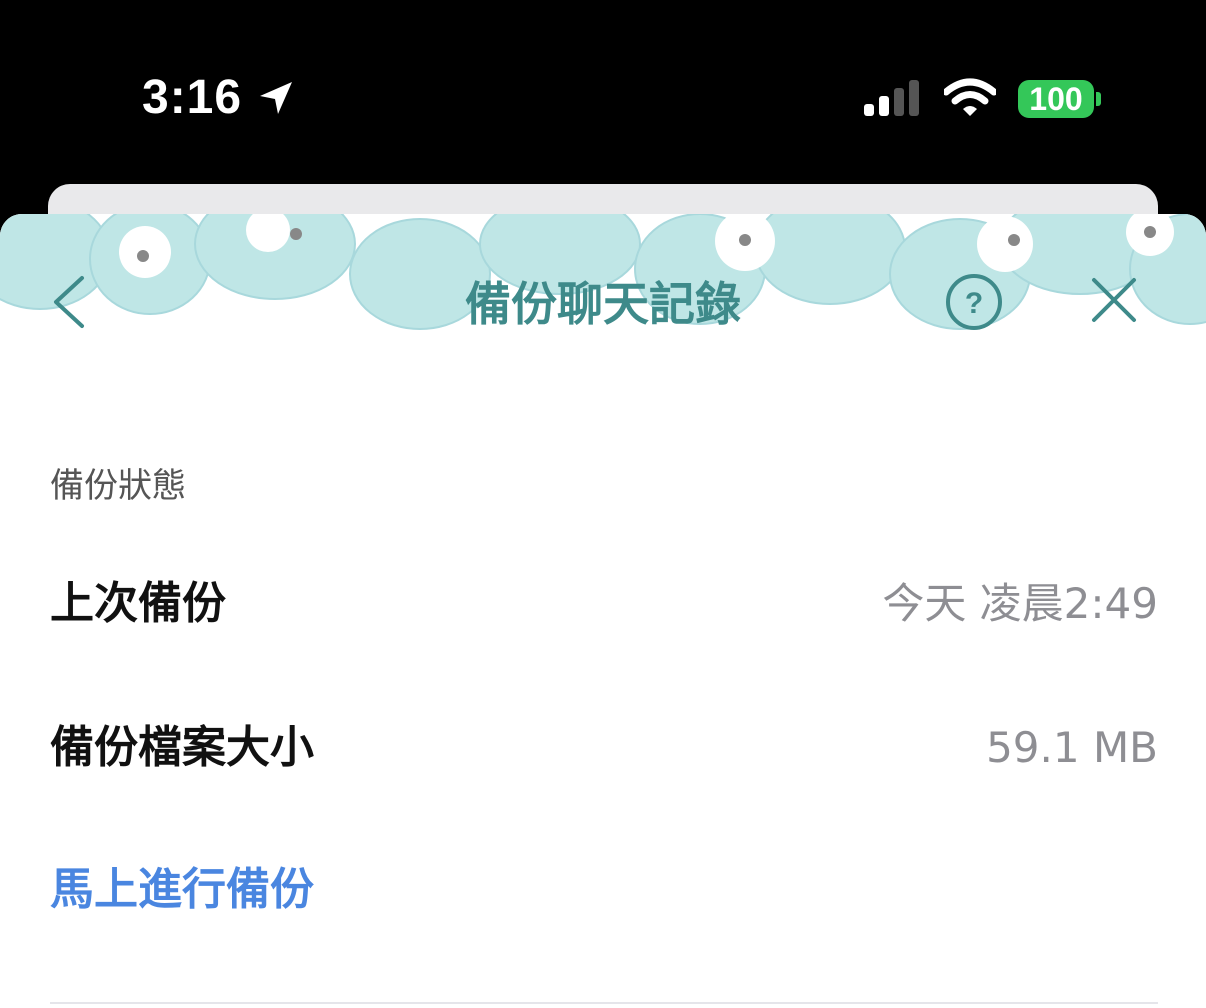 Image resolution: width=1206 pixels, height=1008 pixels. Describe the element at coordinates (604, 748) in the screenshot. I see `backup-size-row: 備份檔案大小 59.1 MB` at that location.